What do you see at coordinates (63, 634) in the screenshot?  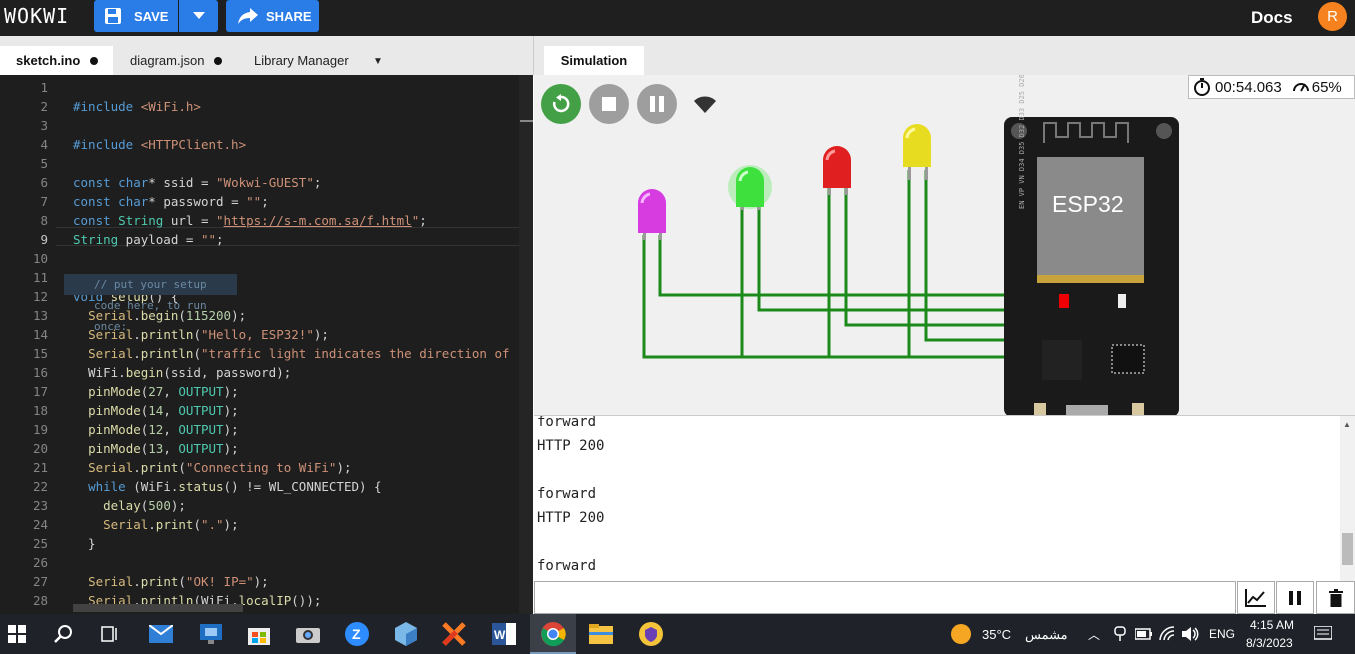 I see `search-icon` at bounding box center [63, 634].